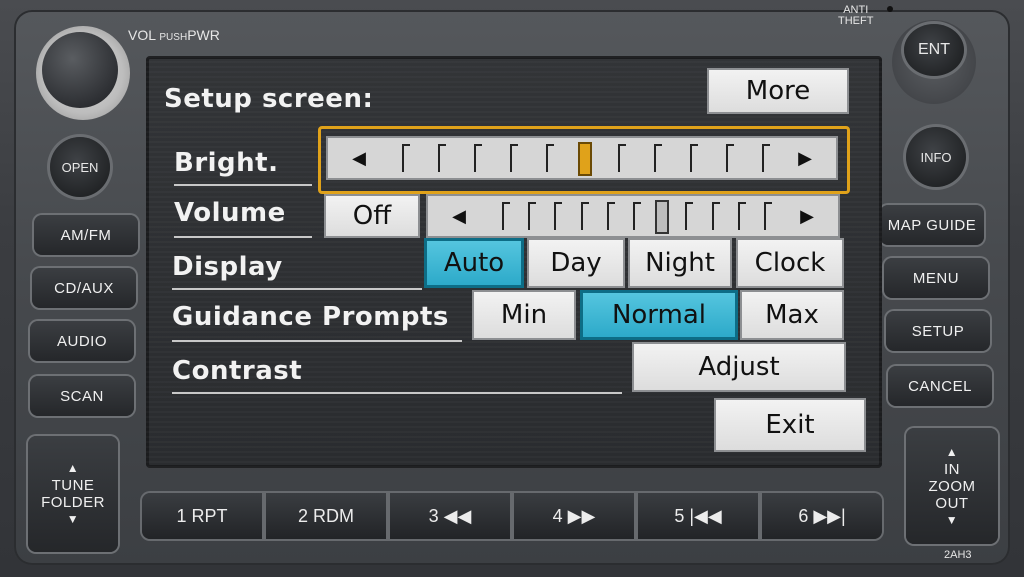 The height and width of the screenshot is (577, 1024). What do you see at coordinates (450, 516) in the screenshot?
I see `preset-3-button: 3 ◀◀` at bounding box center [450, 516].